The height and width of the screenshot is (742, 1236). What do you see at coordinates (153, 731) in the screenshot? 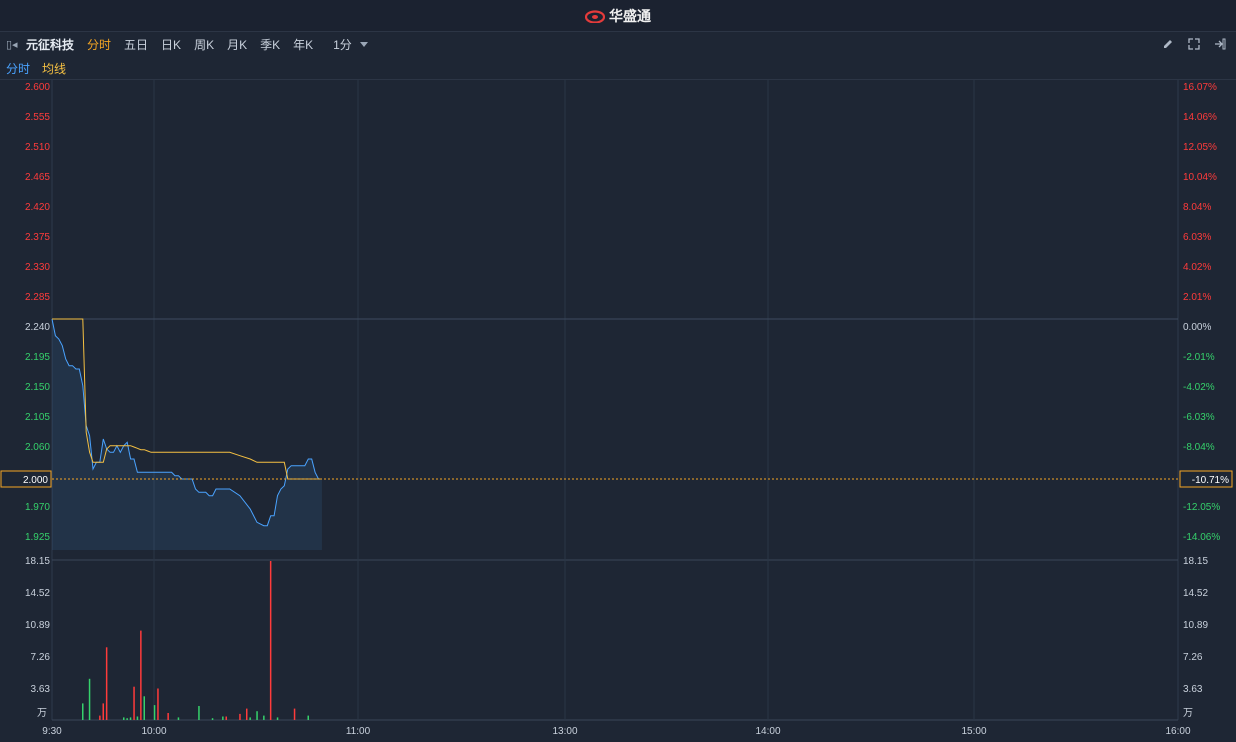
I see `time-label: 10:00` at bounding box center [153, 731].